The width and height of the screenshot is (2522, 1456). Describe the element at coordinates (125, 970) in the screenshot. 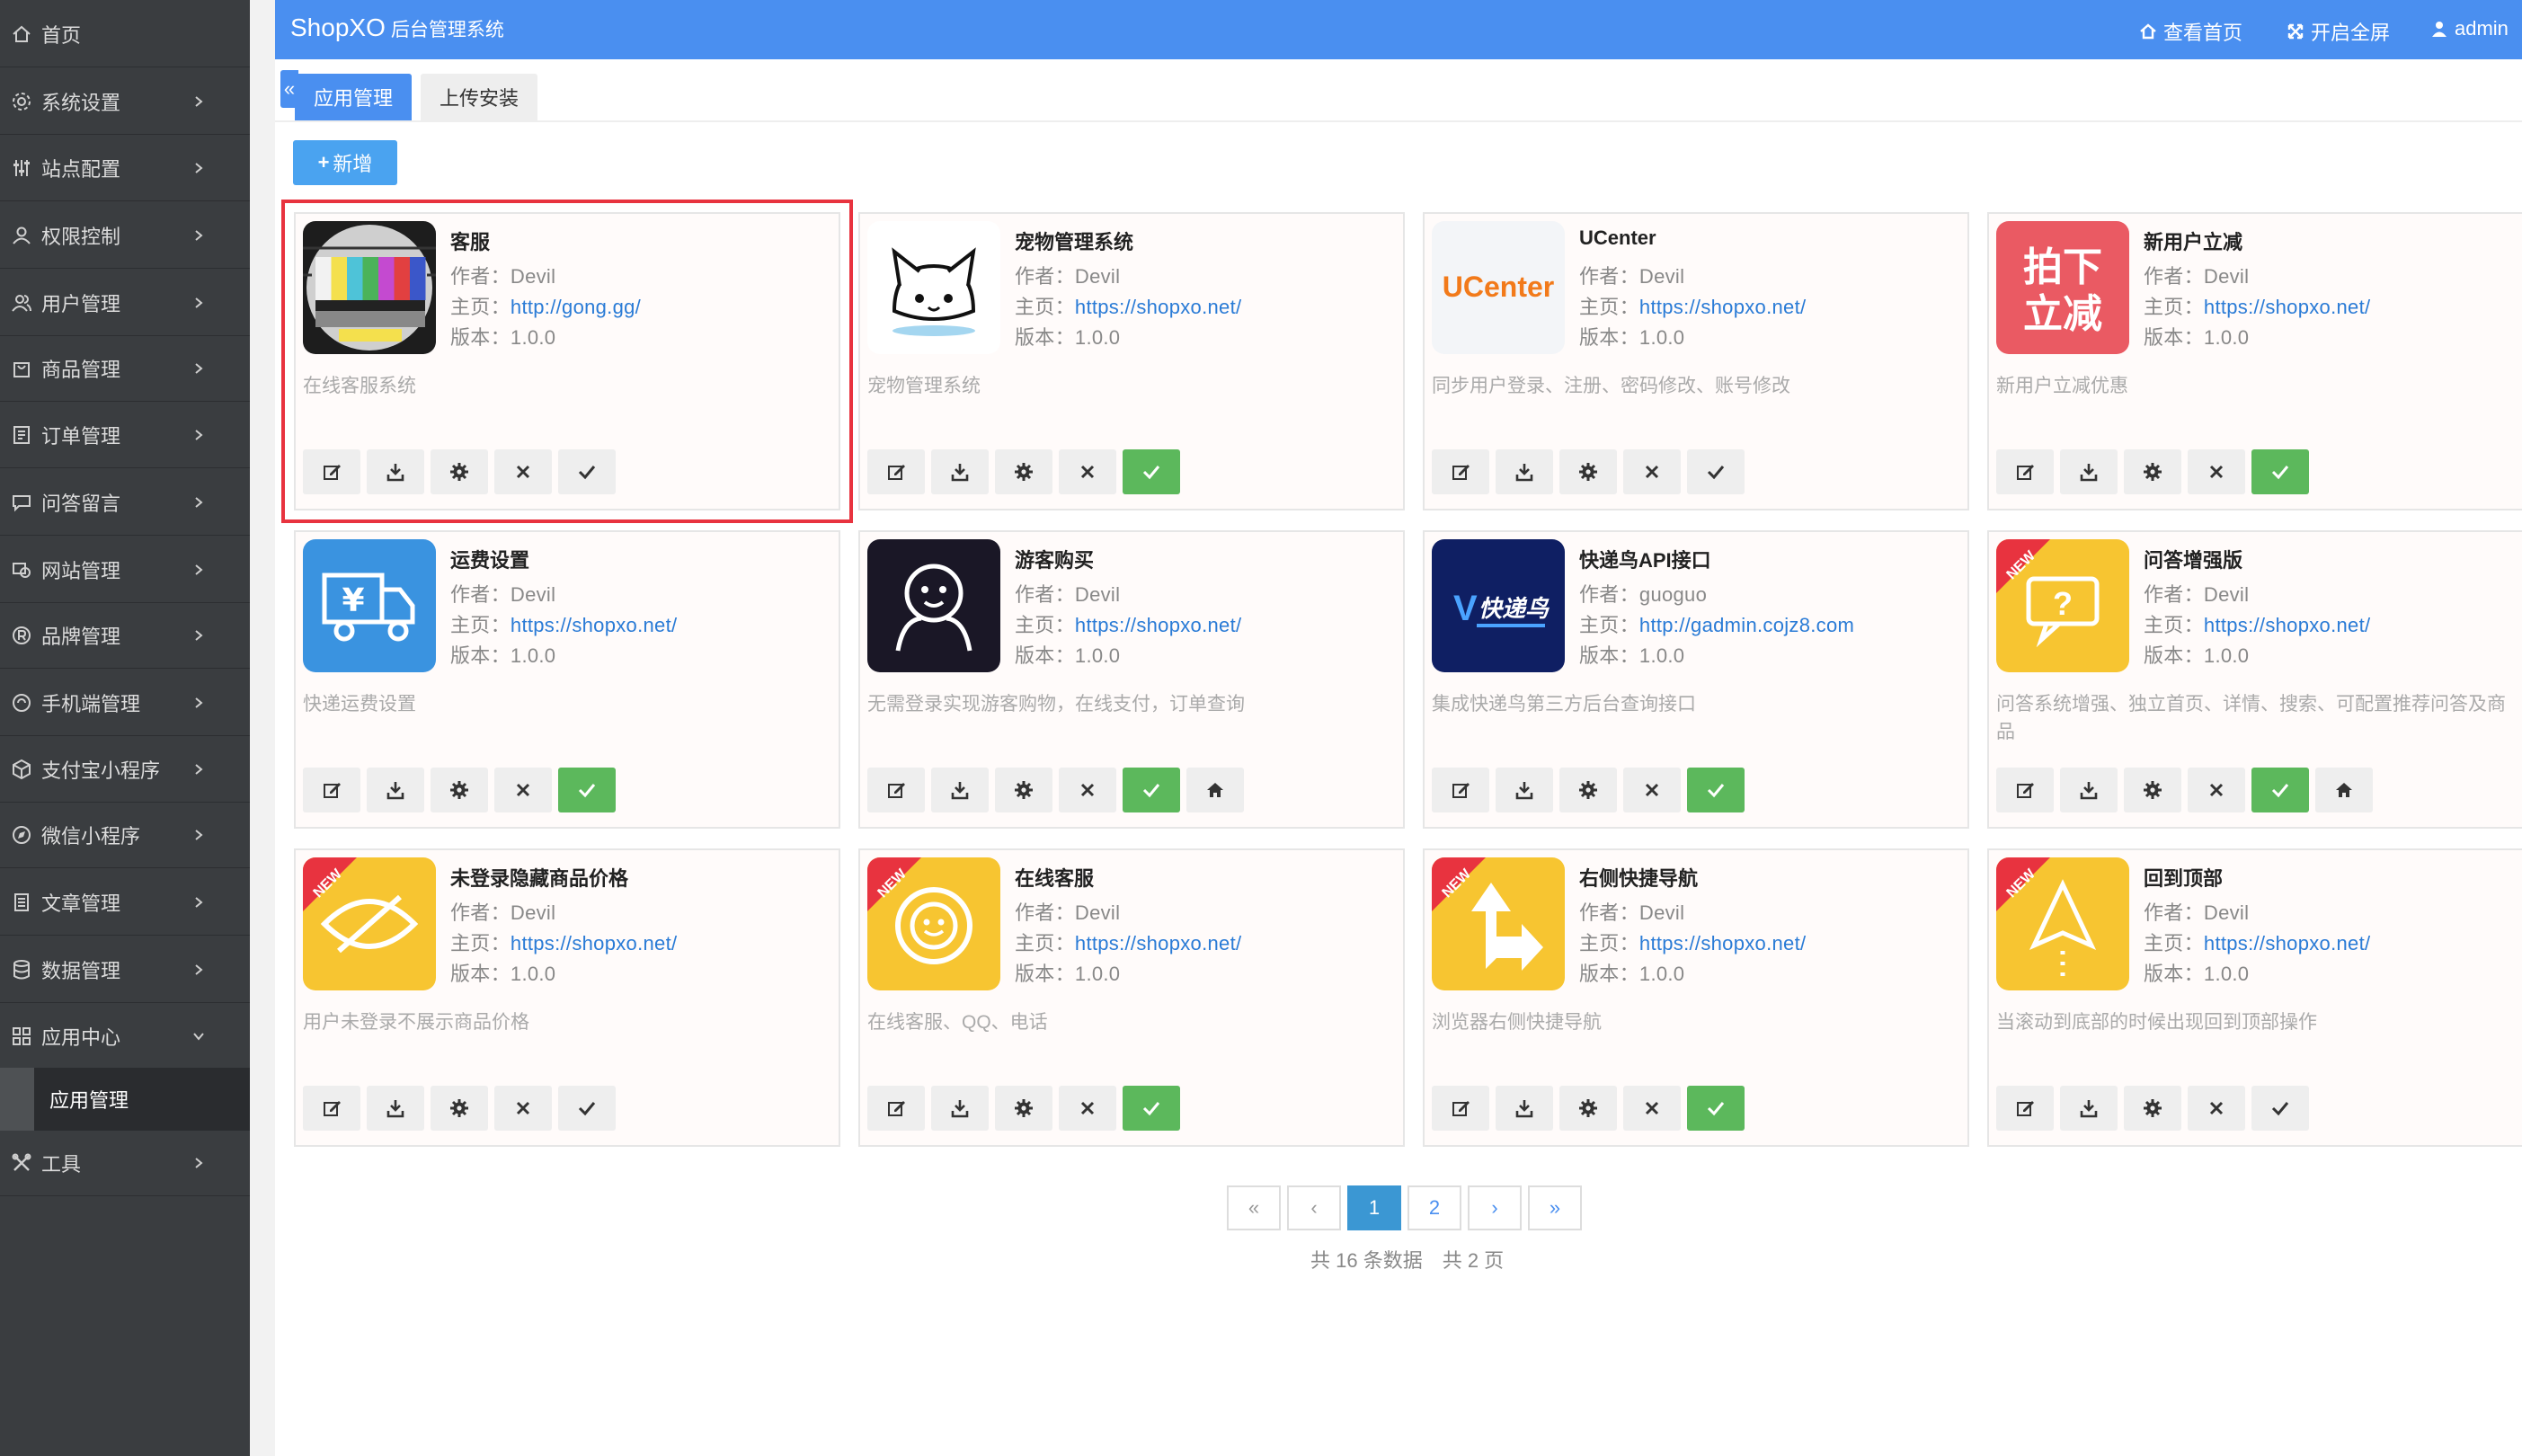

I see `sidebar-item-15: 数据管理` at that location.